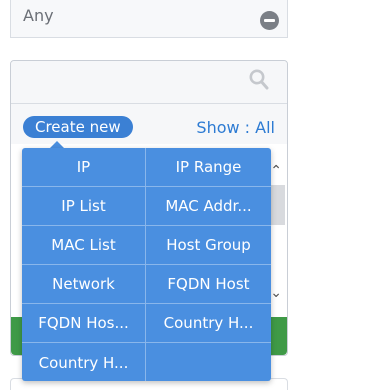  Describe the element at coordinates (78, 127) in the screenshot. I see `create-new-button: Create new` at that location.